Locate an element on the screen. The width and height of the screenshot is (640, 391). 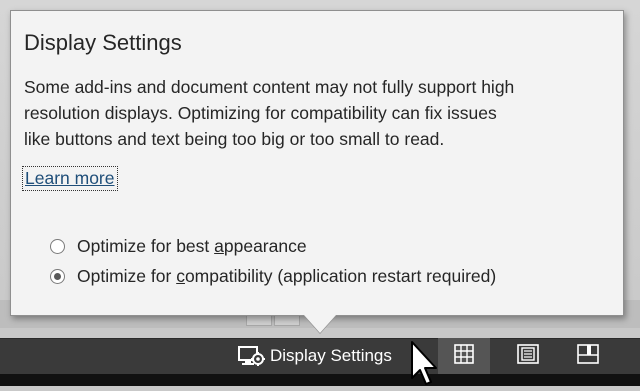
page-layout-button is located at coordinates (528, 356).